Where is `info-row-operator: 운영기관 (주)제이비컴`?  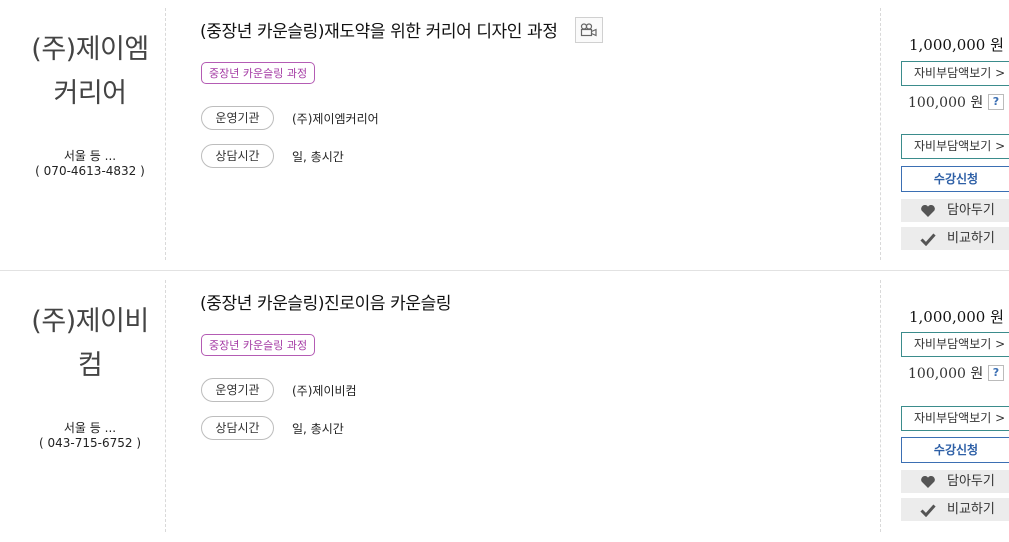 info-row-operator: 운영기관 (주)제이비컴 is located at coordinates (279, 390).